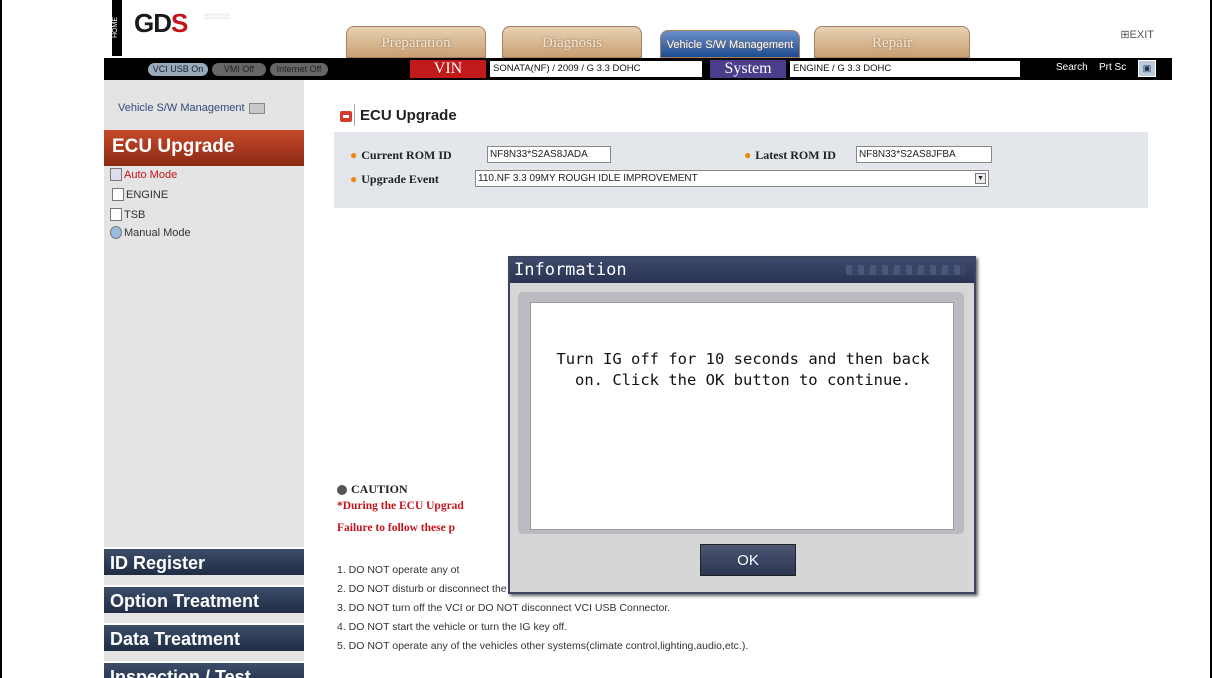 This screenshot has width=1213, height=678. What do you see at coordinates (342, 489) in the screenshot?
I see `caution-icon` at bounding box center [342, 489].